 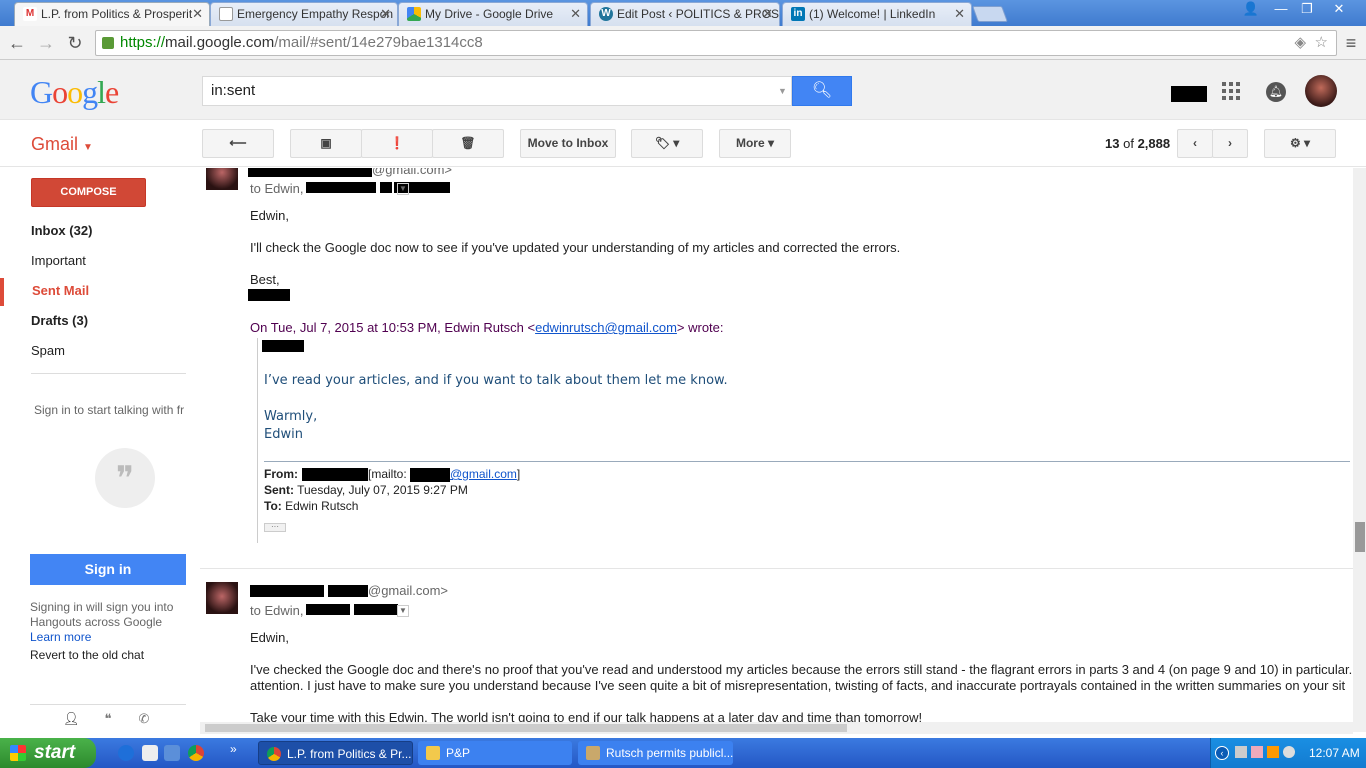 What do you see at coordinates (872, 14) in the screenshot?
I see `tab-title: (1) Welcome! | LinkedIn` at bounding box center [872, 14].